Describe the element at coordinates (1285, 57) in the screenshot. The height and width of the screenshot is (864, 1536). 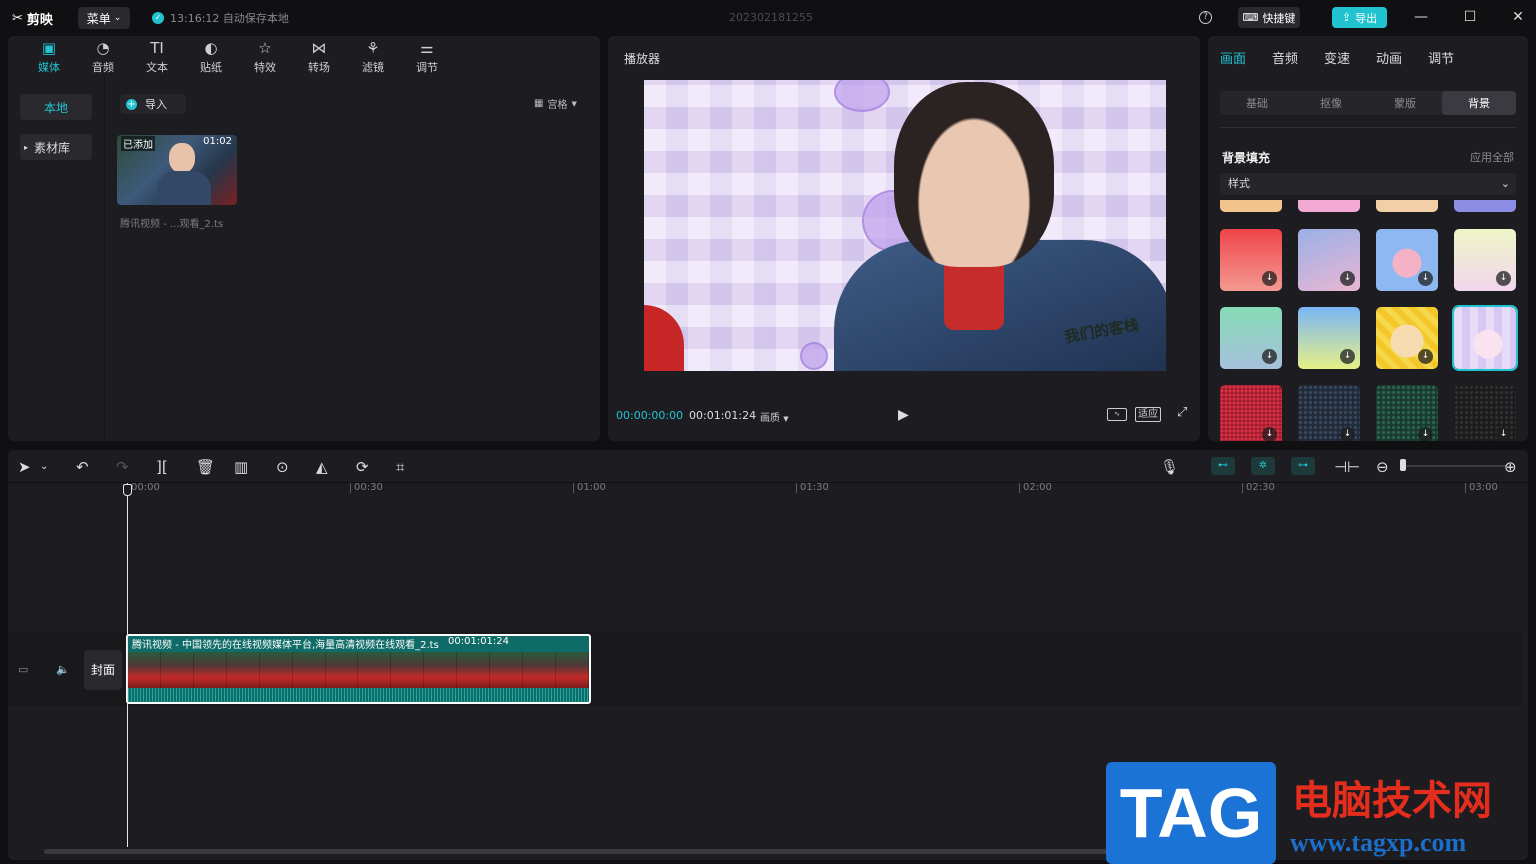
I see `tab-audio: 音频` at that location.